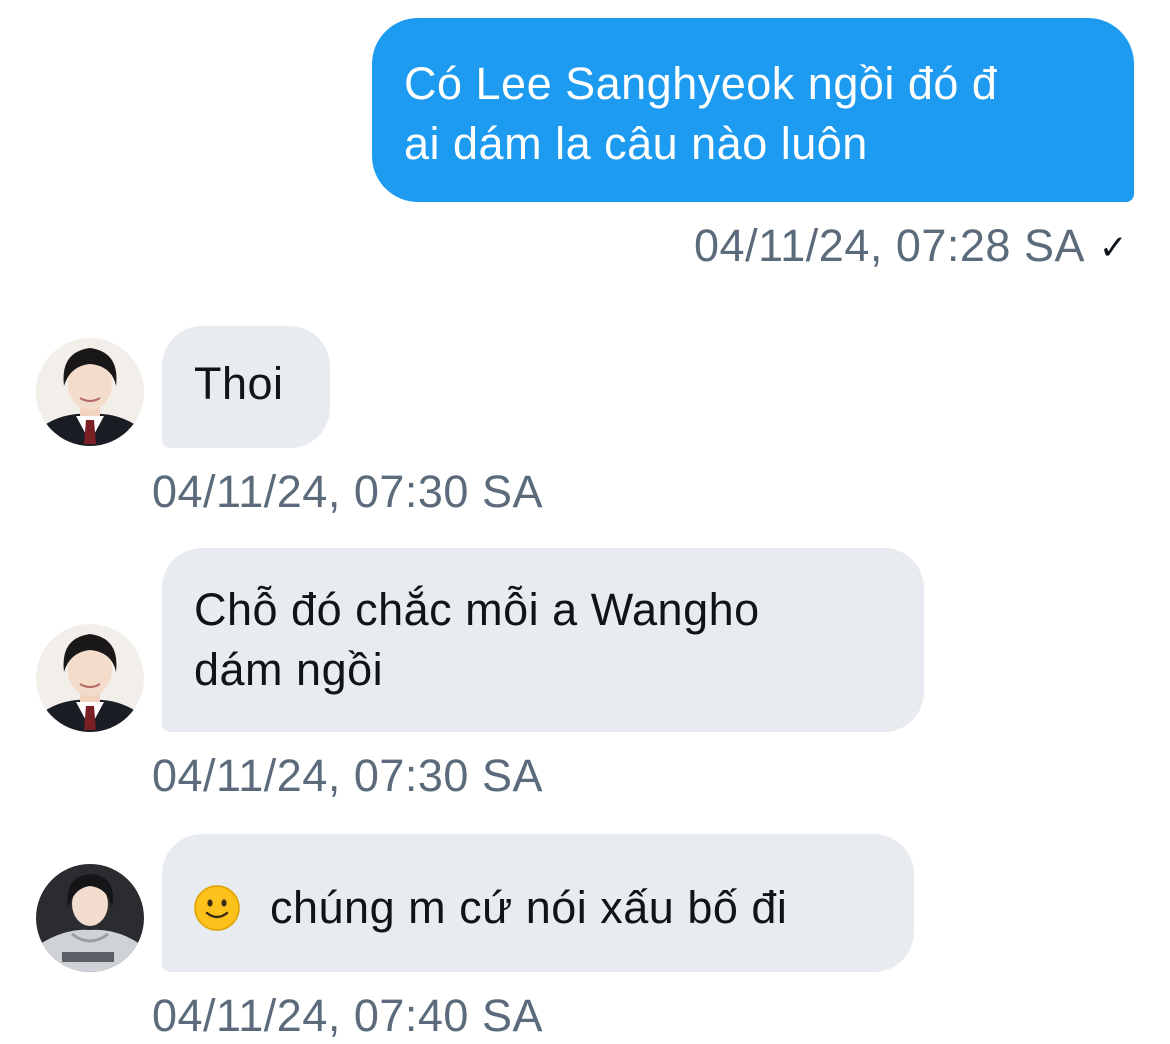 The image size is (1170, 1044). I want to click on message-text-line: Chỗ đó chắc mỗi a Wangho, so click(477, 609).